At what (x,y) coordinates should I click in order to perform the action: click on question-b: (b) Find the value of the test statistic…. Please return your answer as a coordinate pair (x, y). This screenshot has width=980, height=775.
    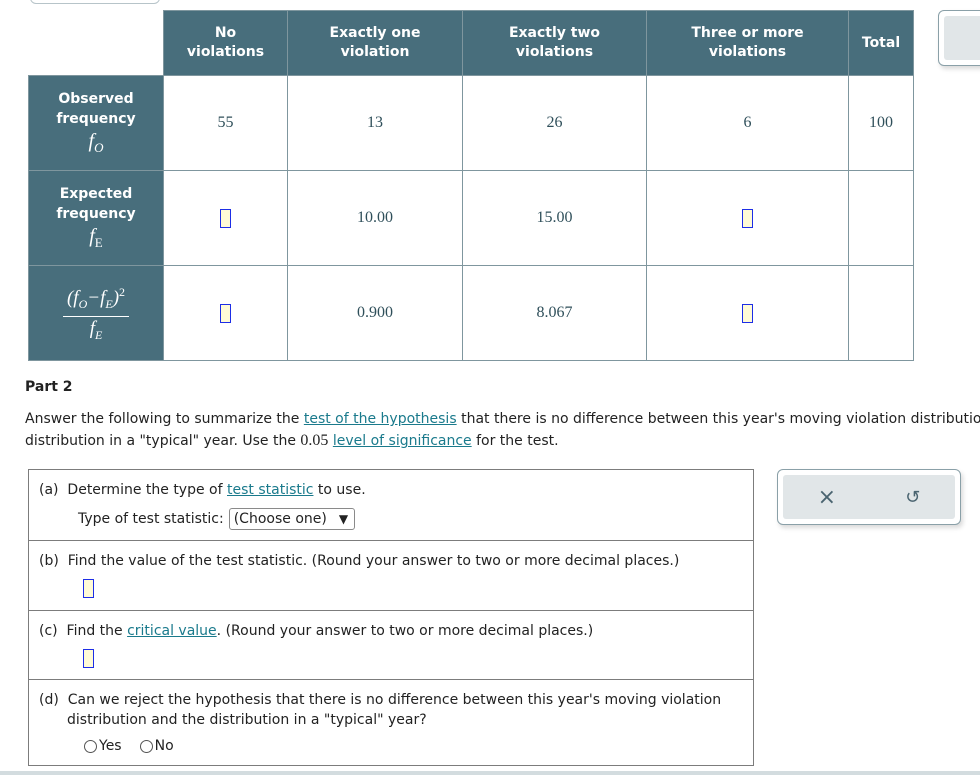
    Looking at the image, I should click on (391, 575).